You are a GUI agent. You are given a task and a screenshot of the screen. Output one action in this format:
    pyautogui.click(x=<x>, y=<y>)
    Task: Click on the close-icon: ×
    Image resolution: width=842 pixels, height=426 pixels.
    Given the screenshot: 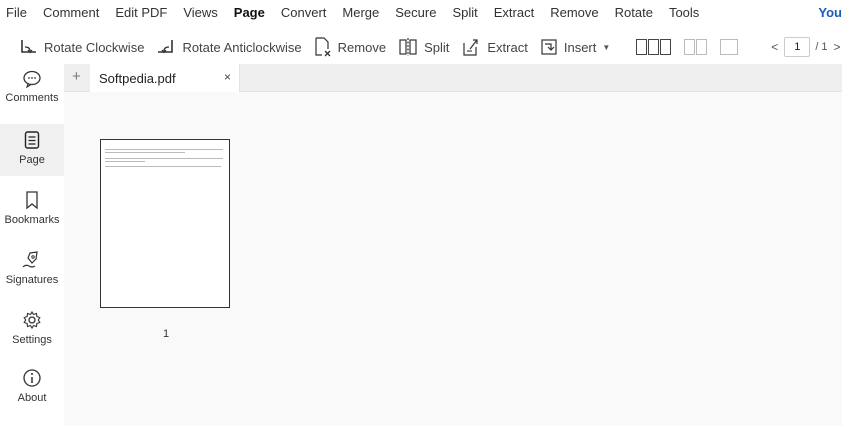 What is the action you would take?
    pyautogui.click(x=227, y=77)
    